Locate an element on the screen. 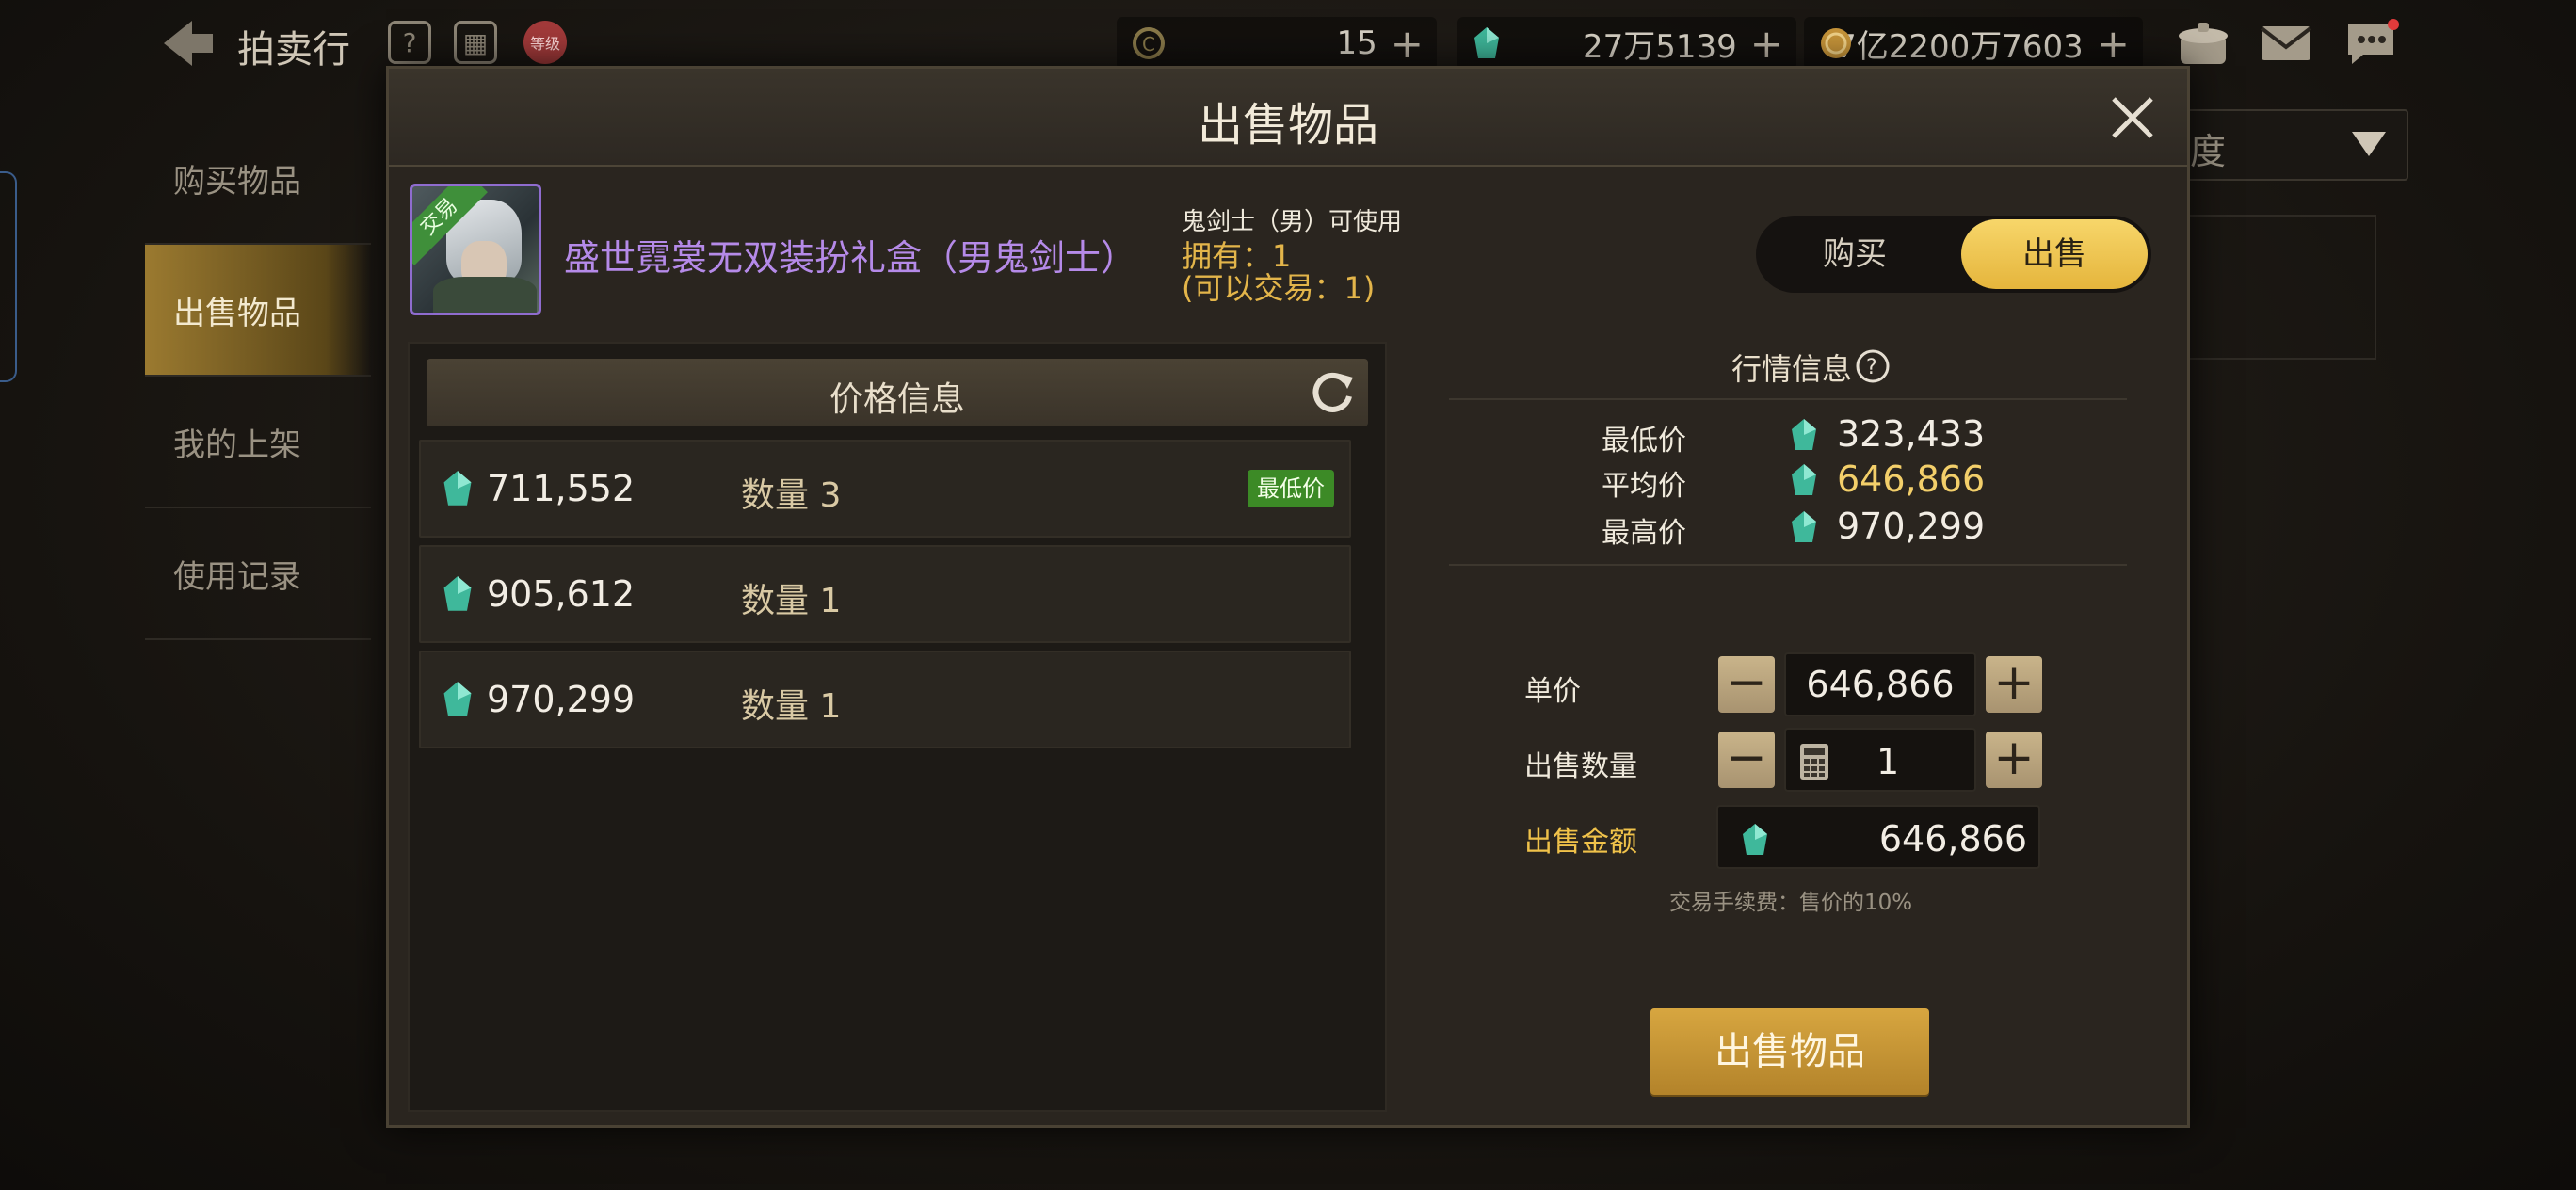  item-thumbnail: 交易 is located at coordinates (475, 250).